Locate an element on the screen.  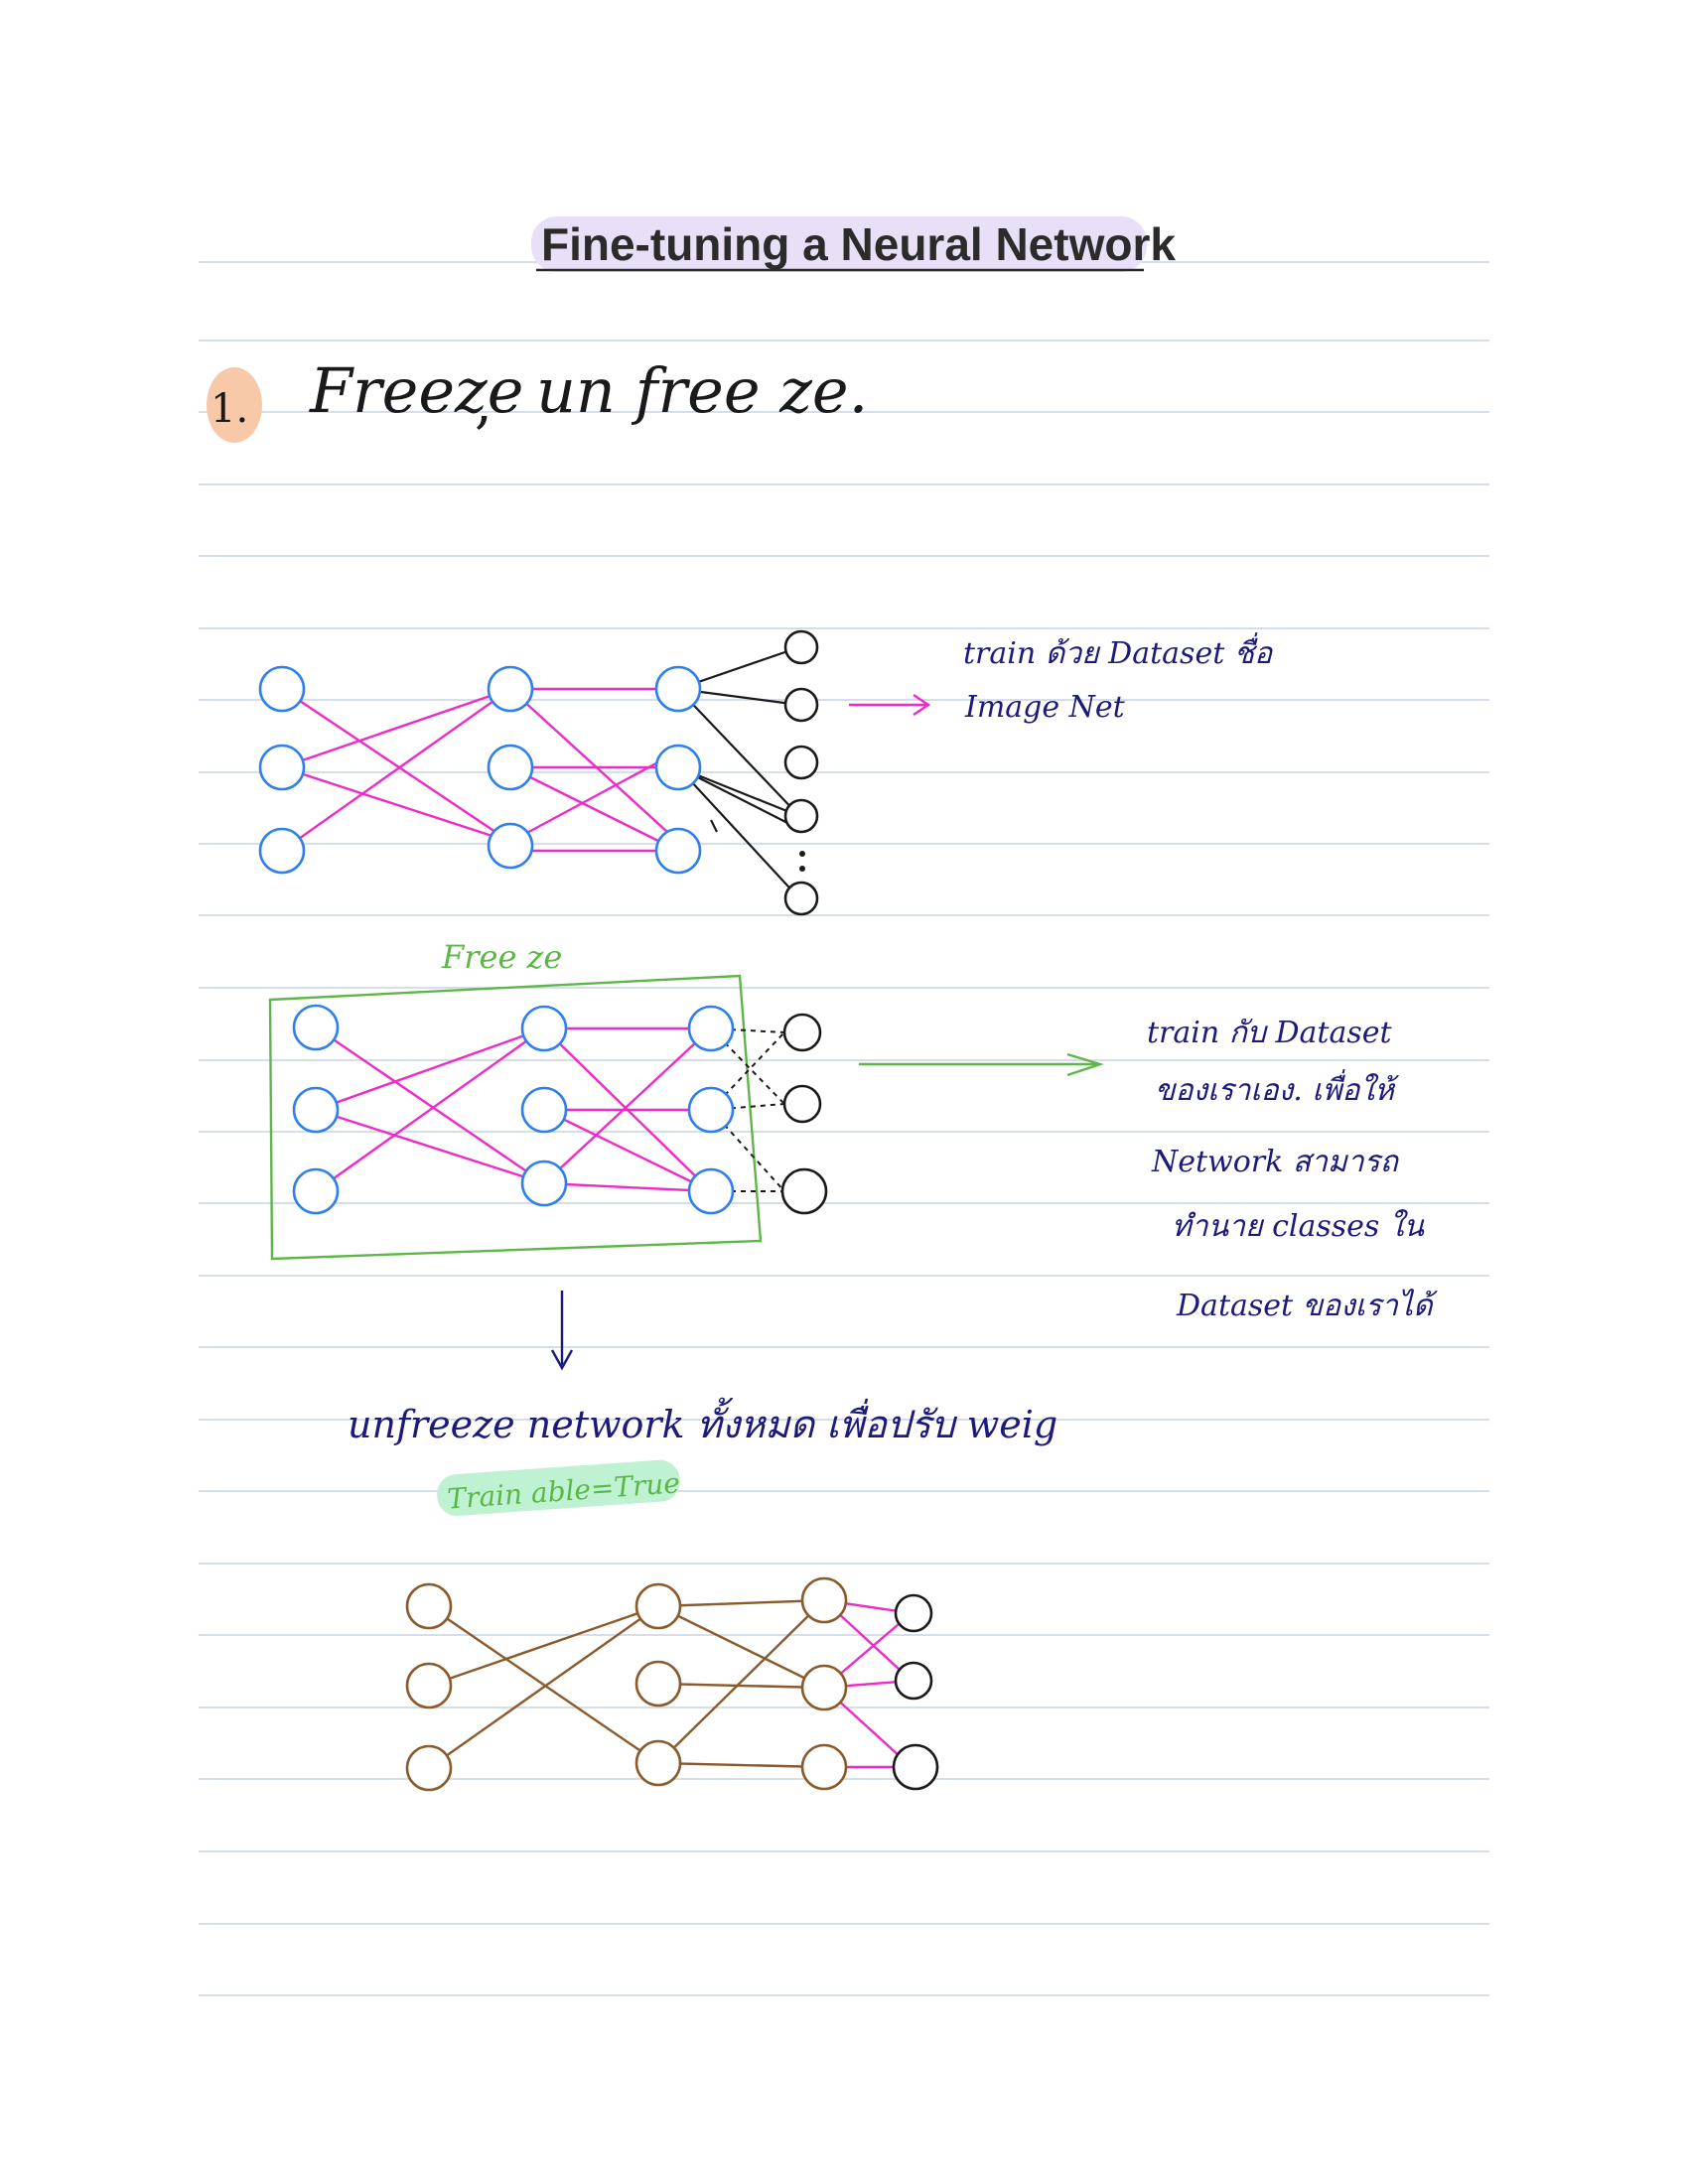
magenta-edges is located at coordinates (480, 770).